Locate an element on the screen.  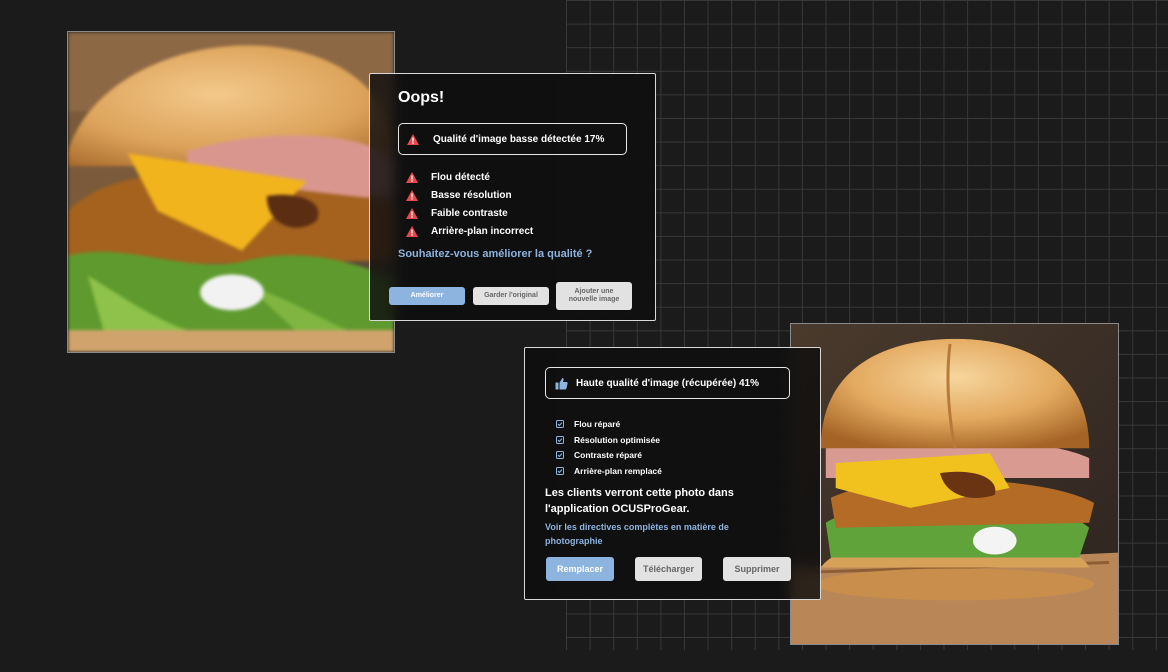
high-quality-badge: Haute qualité d'image (récupérée) 41% is located at coordinates (667, 383).